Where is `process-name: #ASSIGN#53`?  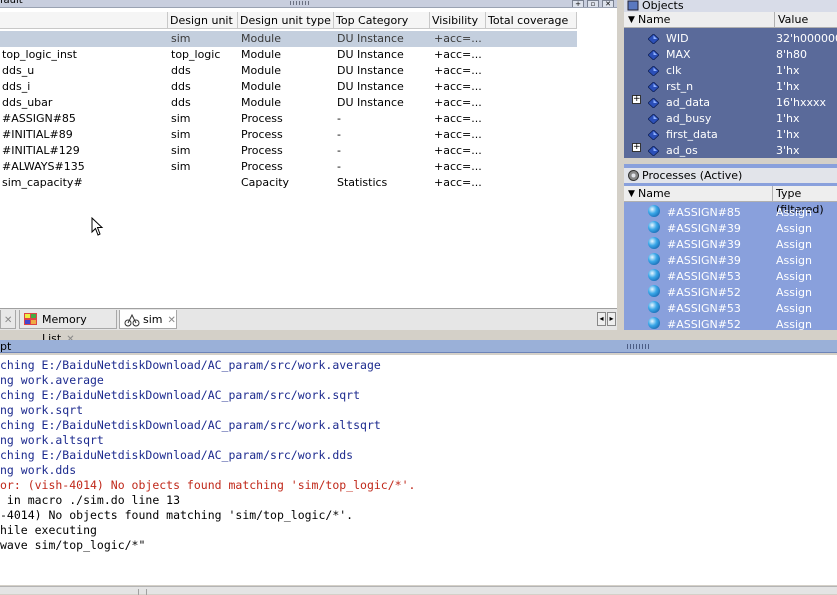 process-name: #ASSIGN#53 is located at coordinates (704, 308).